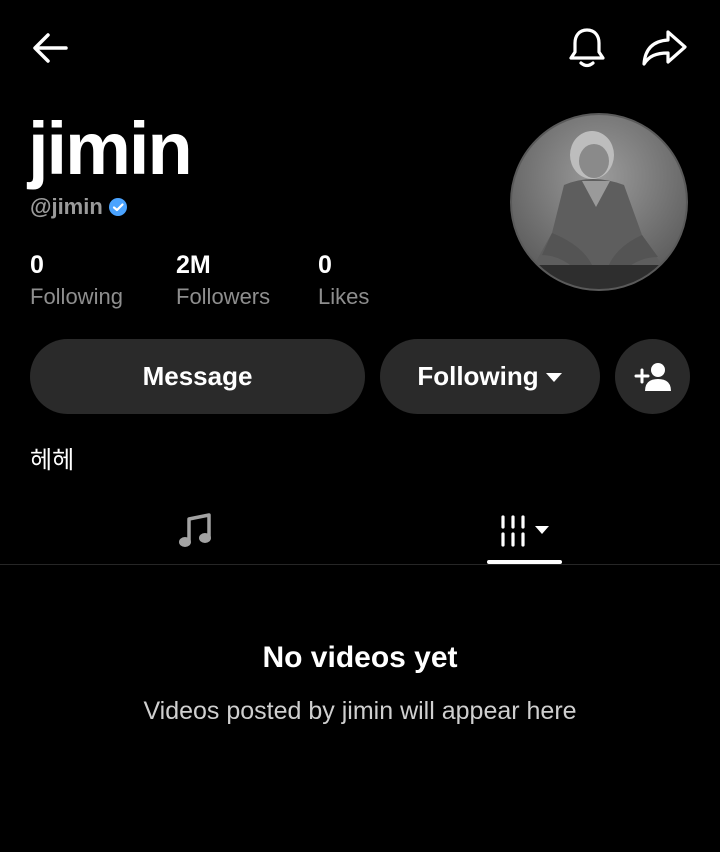  Describe the element at coordinates (360, 564) in the screenshot. I see `tabs-divider` at that location.